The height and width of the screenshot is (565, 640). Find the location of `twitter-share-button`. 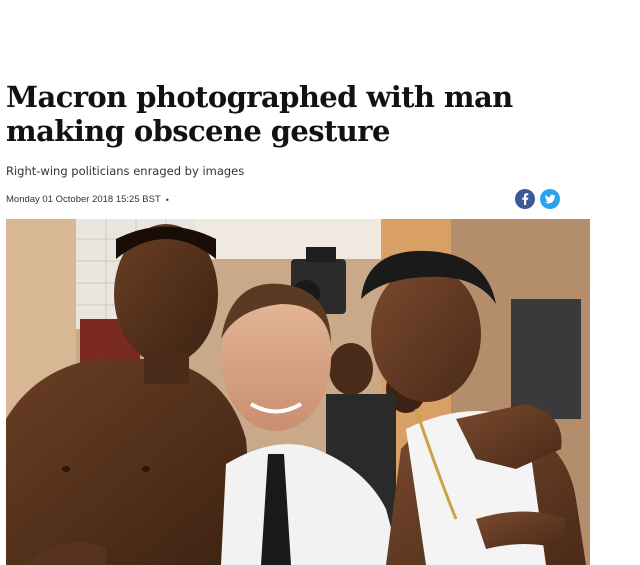

twitter-share-button is located at coordinates (550, 199).